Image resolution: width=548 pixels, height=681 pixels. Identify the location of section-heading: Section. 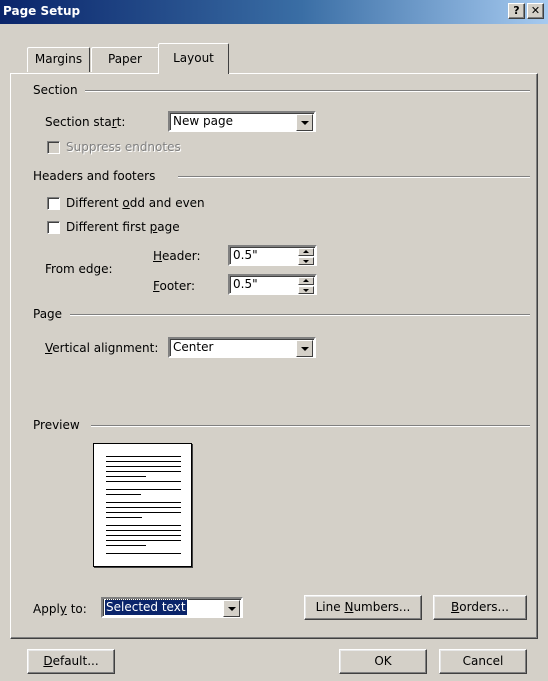
(57, 90).